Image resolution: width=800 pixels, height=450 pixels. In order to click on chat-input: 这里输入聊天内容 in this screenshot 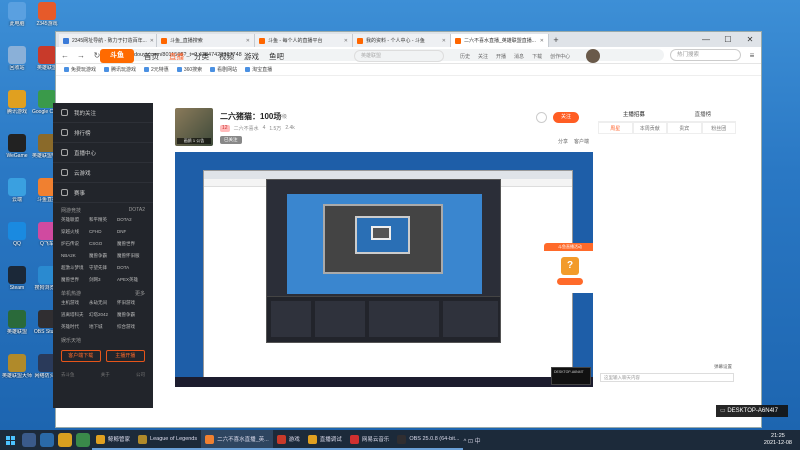, I will do `click(667, 377)`.